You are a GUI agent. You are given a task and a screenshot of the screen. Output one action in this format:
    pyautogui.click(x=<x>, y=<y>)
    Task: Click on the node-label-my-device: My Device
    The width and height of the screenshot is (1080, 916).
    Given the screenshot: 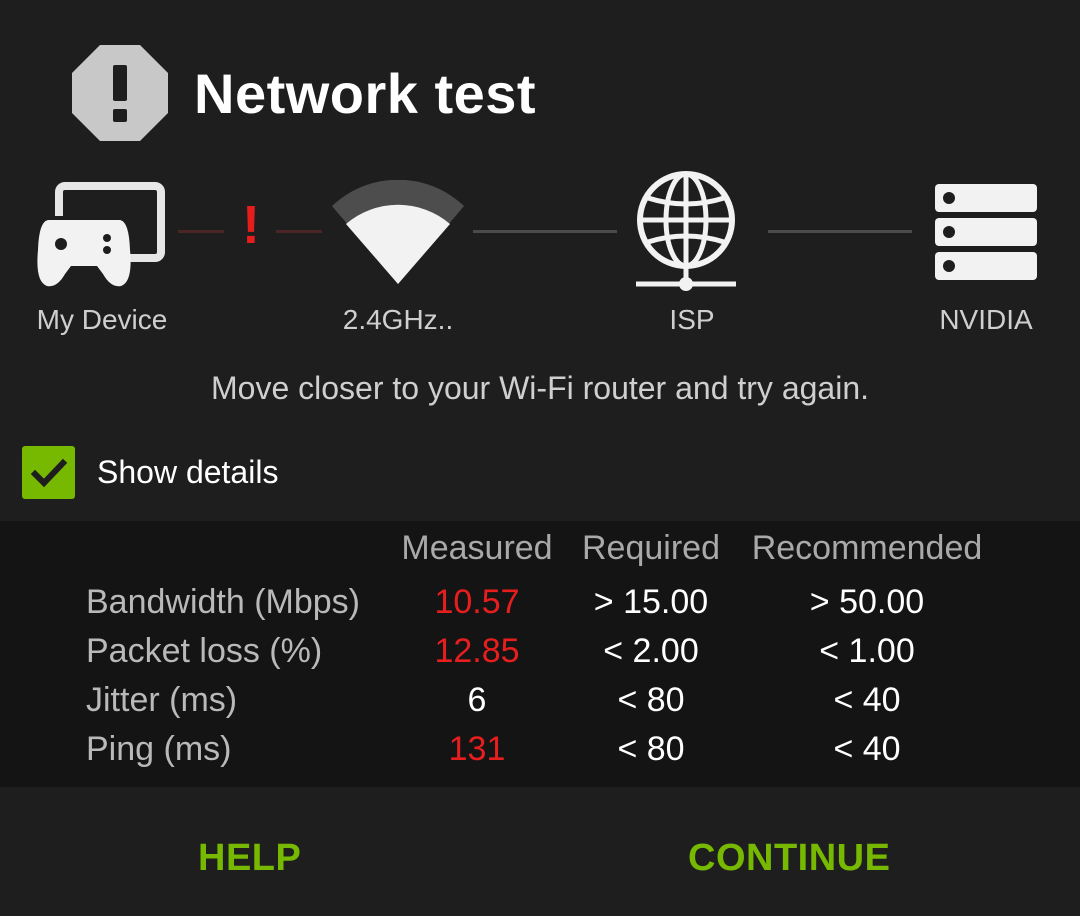 What is the action you would take?
    pyautogui.click(x=102, y=319)
    